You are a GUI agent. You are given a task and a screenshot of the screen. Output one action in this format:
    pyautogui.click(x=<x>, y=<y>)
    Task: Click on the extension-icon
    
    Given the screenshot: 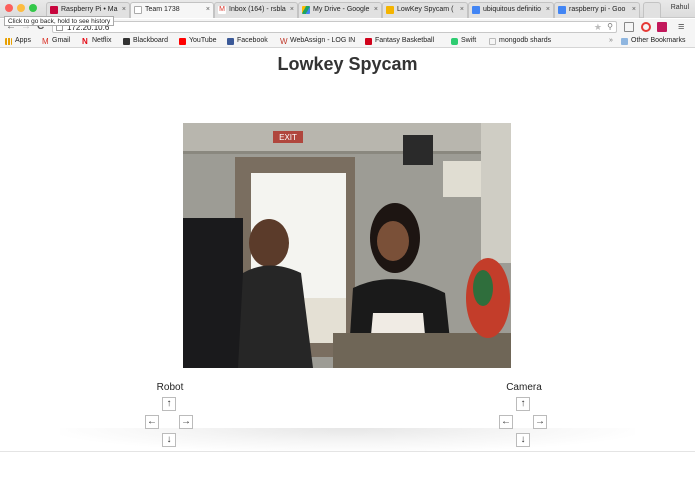 What is the action you would take?
    pyautogui.click(x=662, y=27)
    